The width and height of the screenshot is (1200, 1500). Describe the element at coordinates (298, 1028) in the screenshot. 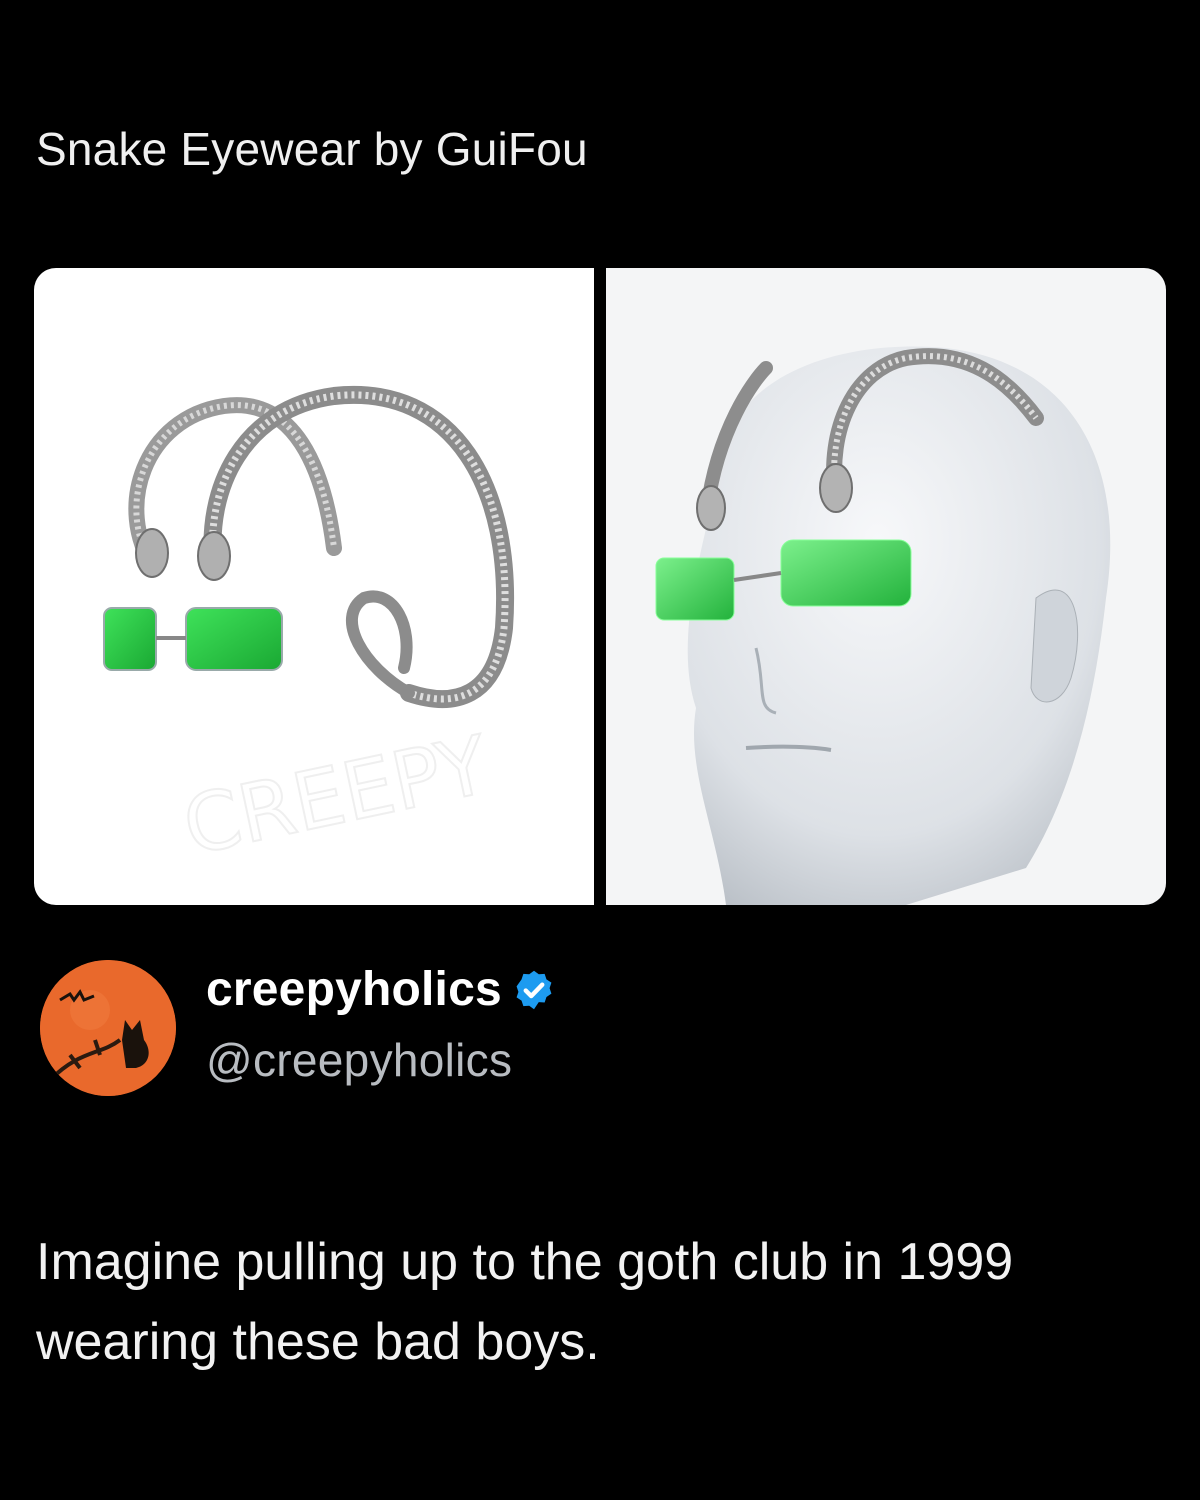

I see `tweet-author: creepyholics @creepyholics` at that location.